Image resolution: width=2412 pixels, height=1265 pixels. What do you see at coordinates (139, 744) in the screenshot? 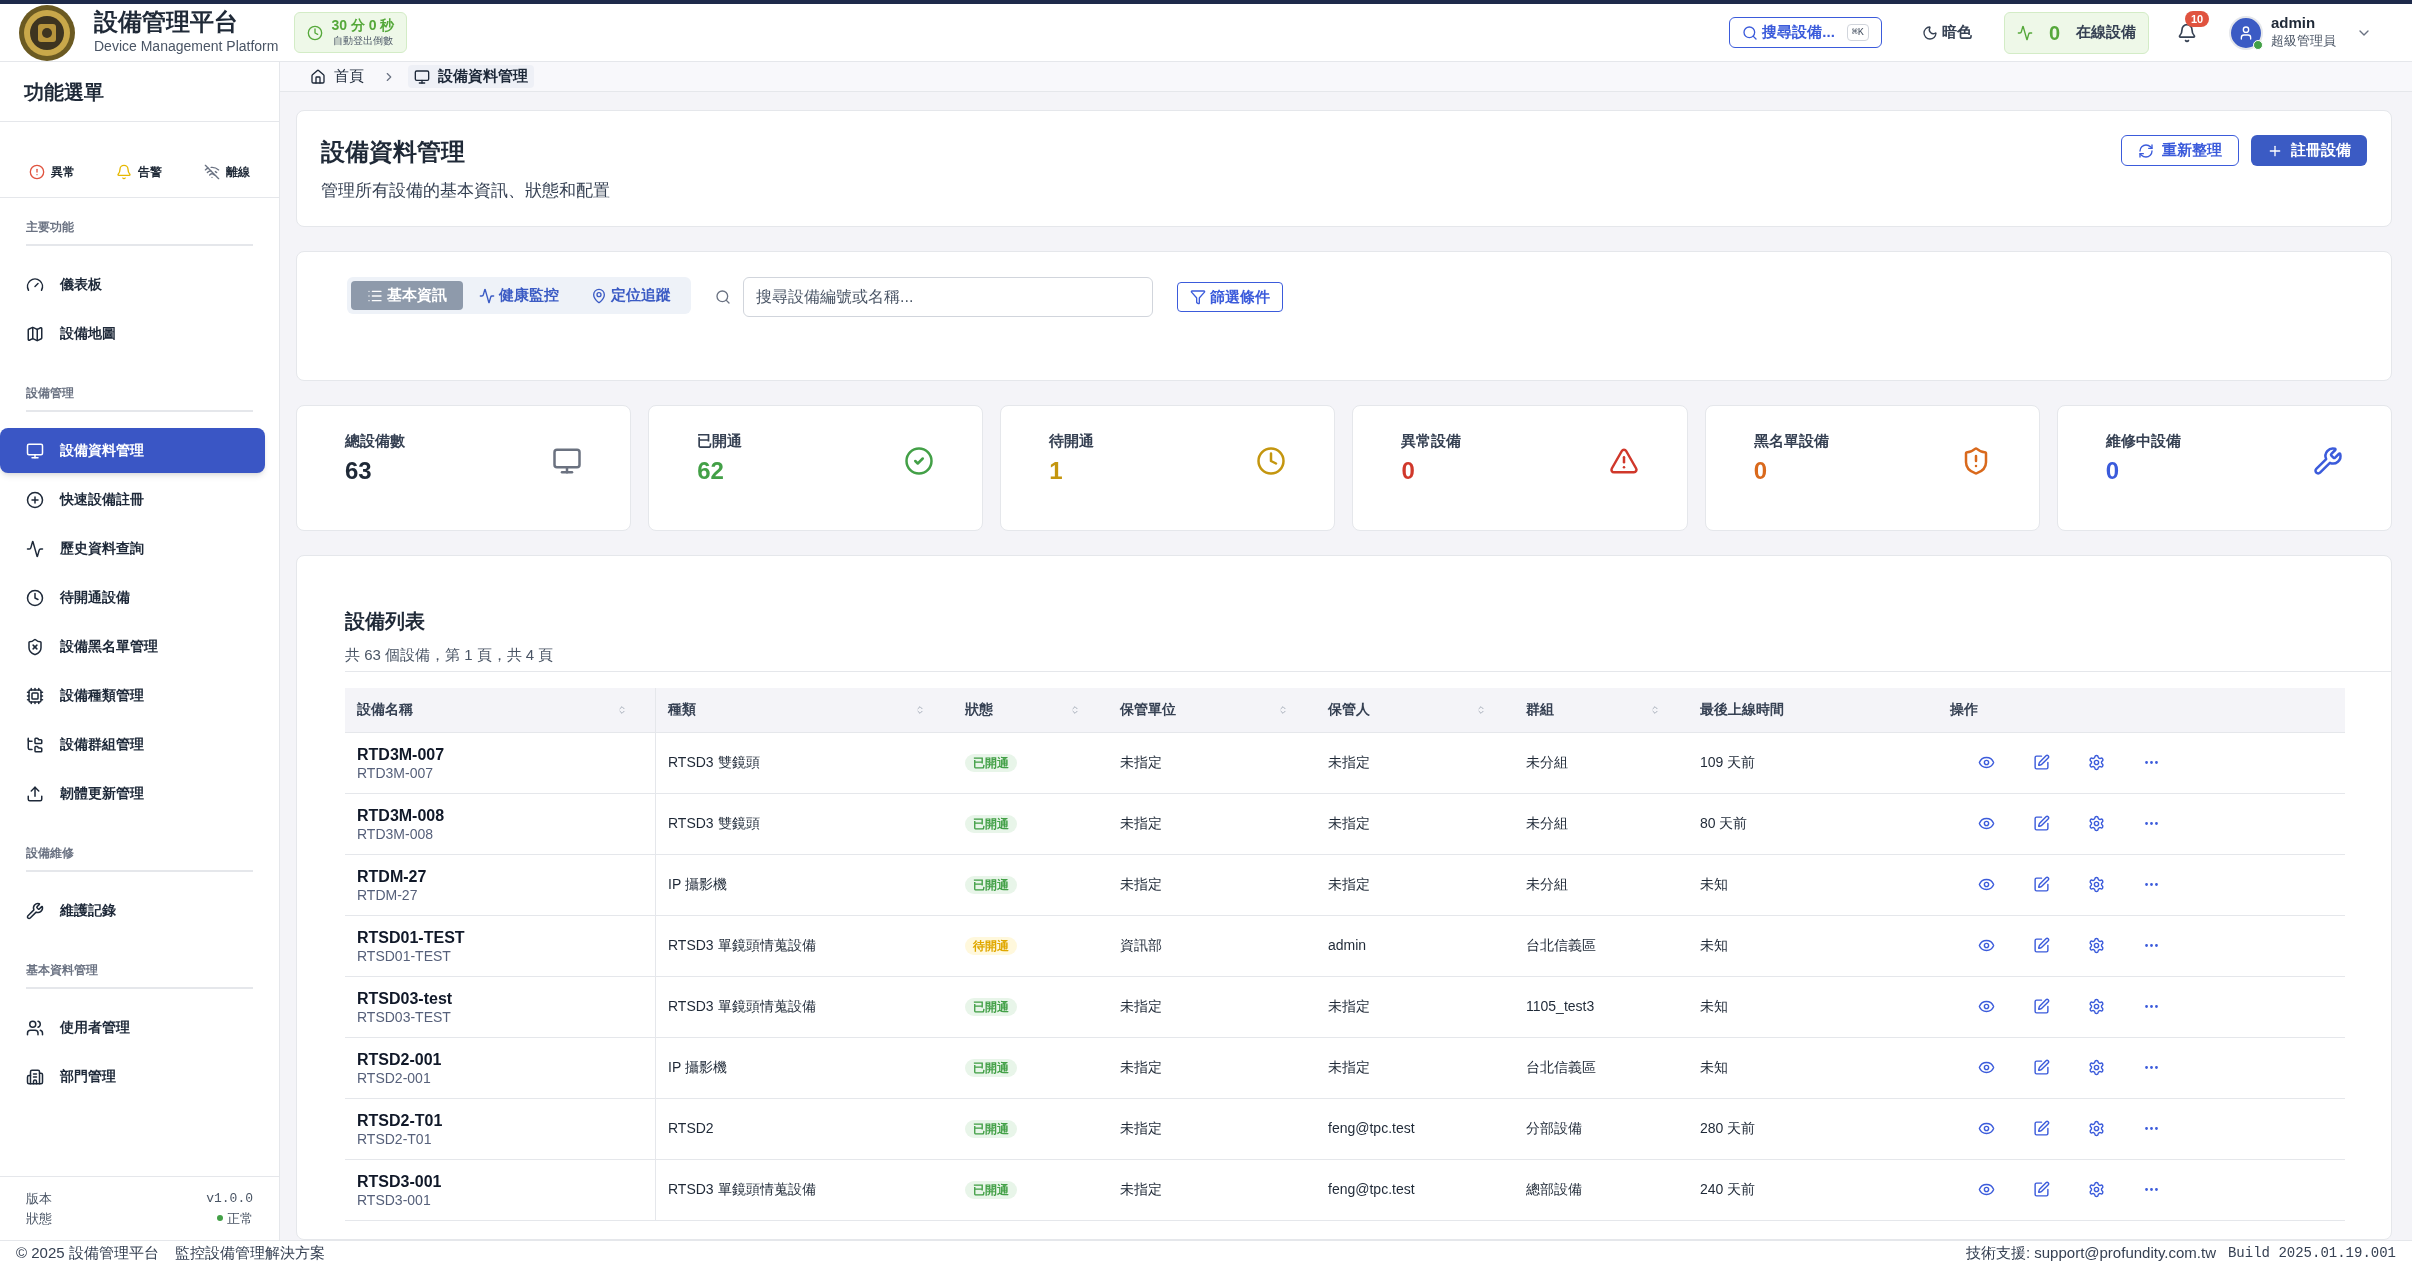
I see `nav-item: 設備群組管理` at bounding box center [139, 744].